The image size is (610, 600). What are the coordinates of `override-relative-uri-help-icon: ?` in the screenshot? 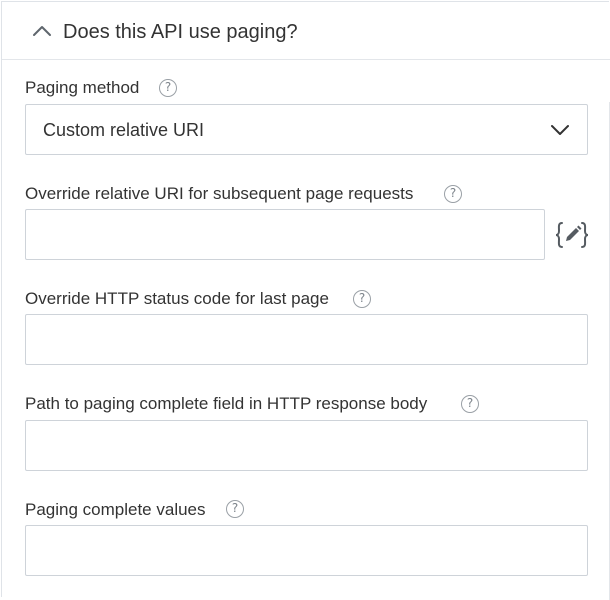 It's located at (453, 194).